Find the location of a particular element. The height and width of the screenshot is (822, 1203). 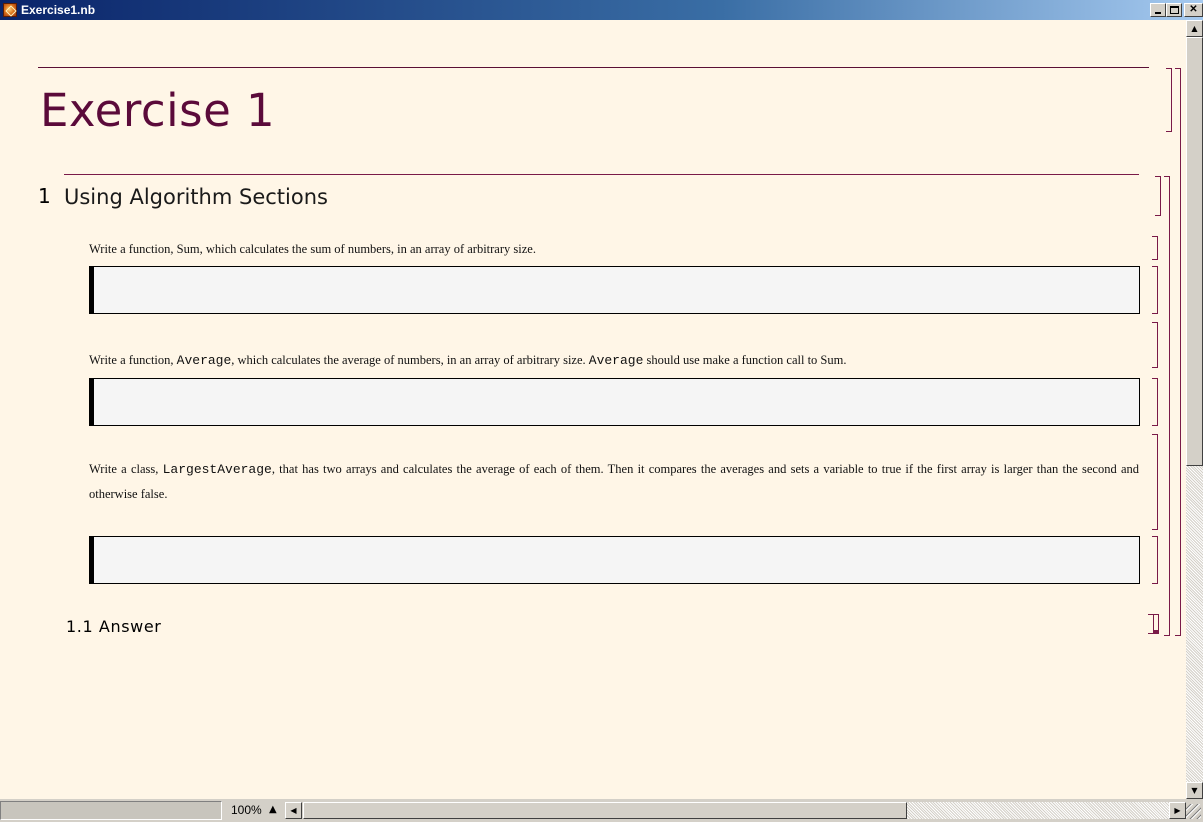

arrow-right-icon: ▶ is located at coordinates (1177, 810).